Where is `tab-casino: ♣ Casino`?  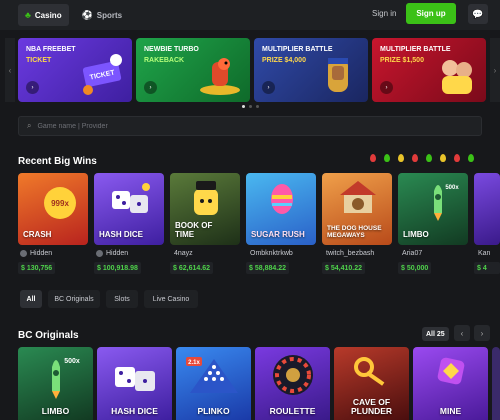
tab-casino: ♣ Casino is located at coordinates (43, 15).